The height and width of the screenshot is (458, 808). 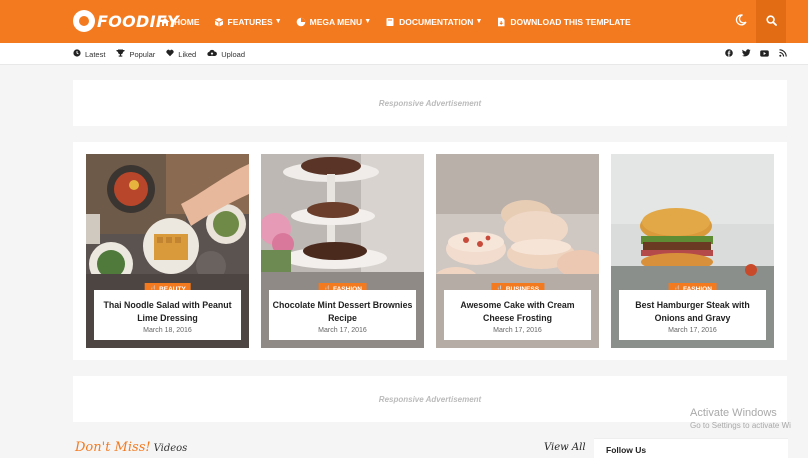 I want to click on nav-item-features: FEATURES ▼, so click(x=248, y=22).